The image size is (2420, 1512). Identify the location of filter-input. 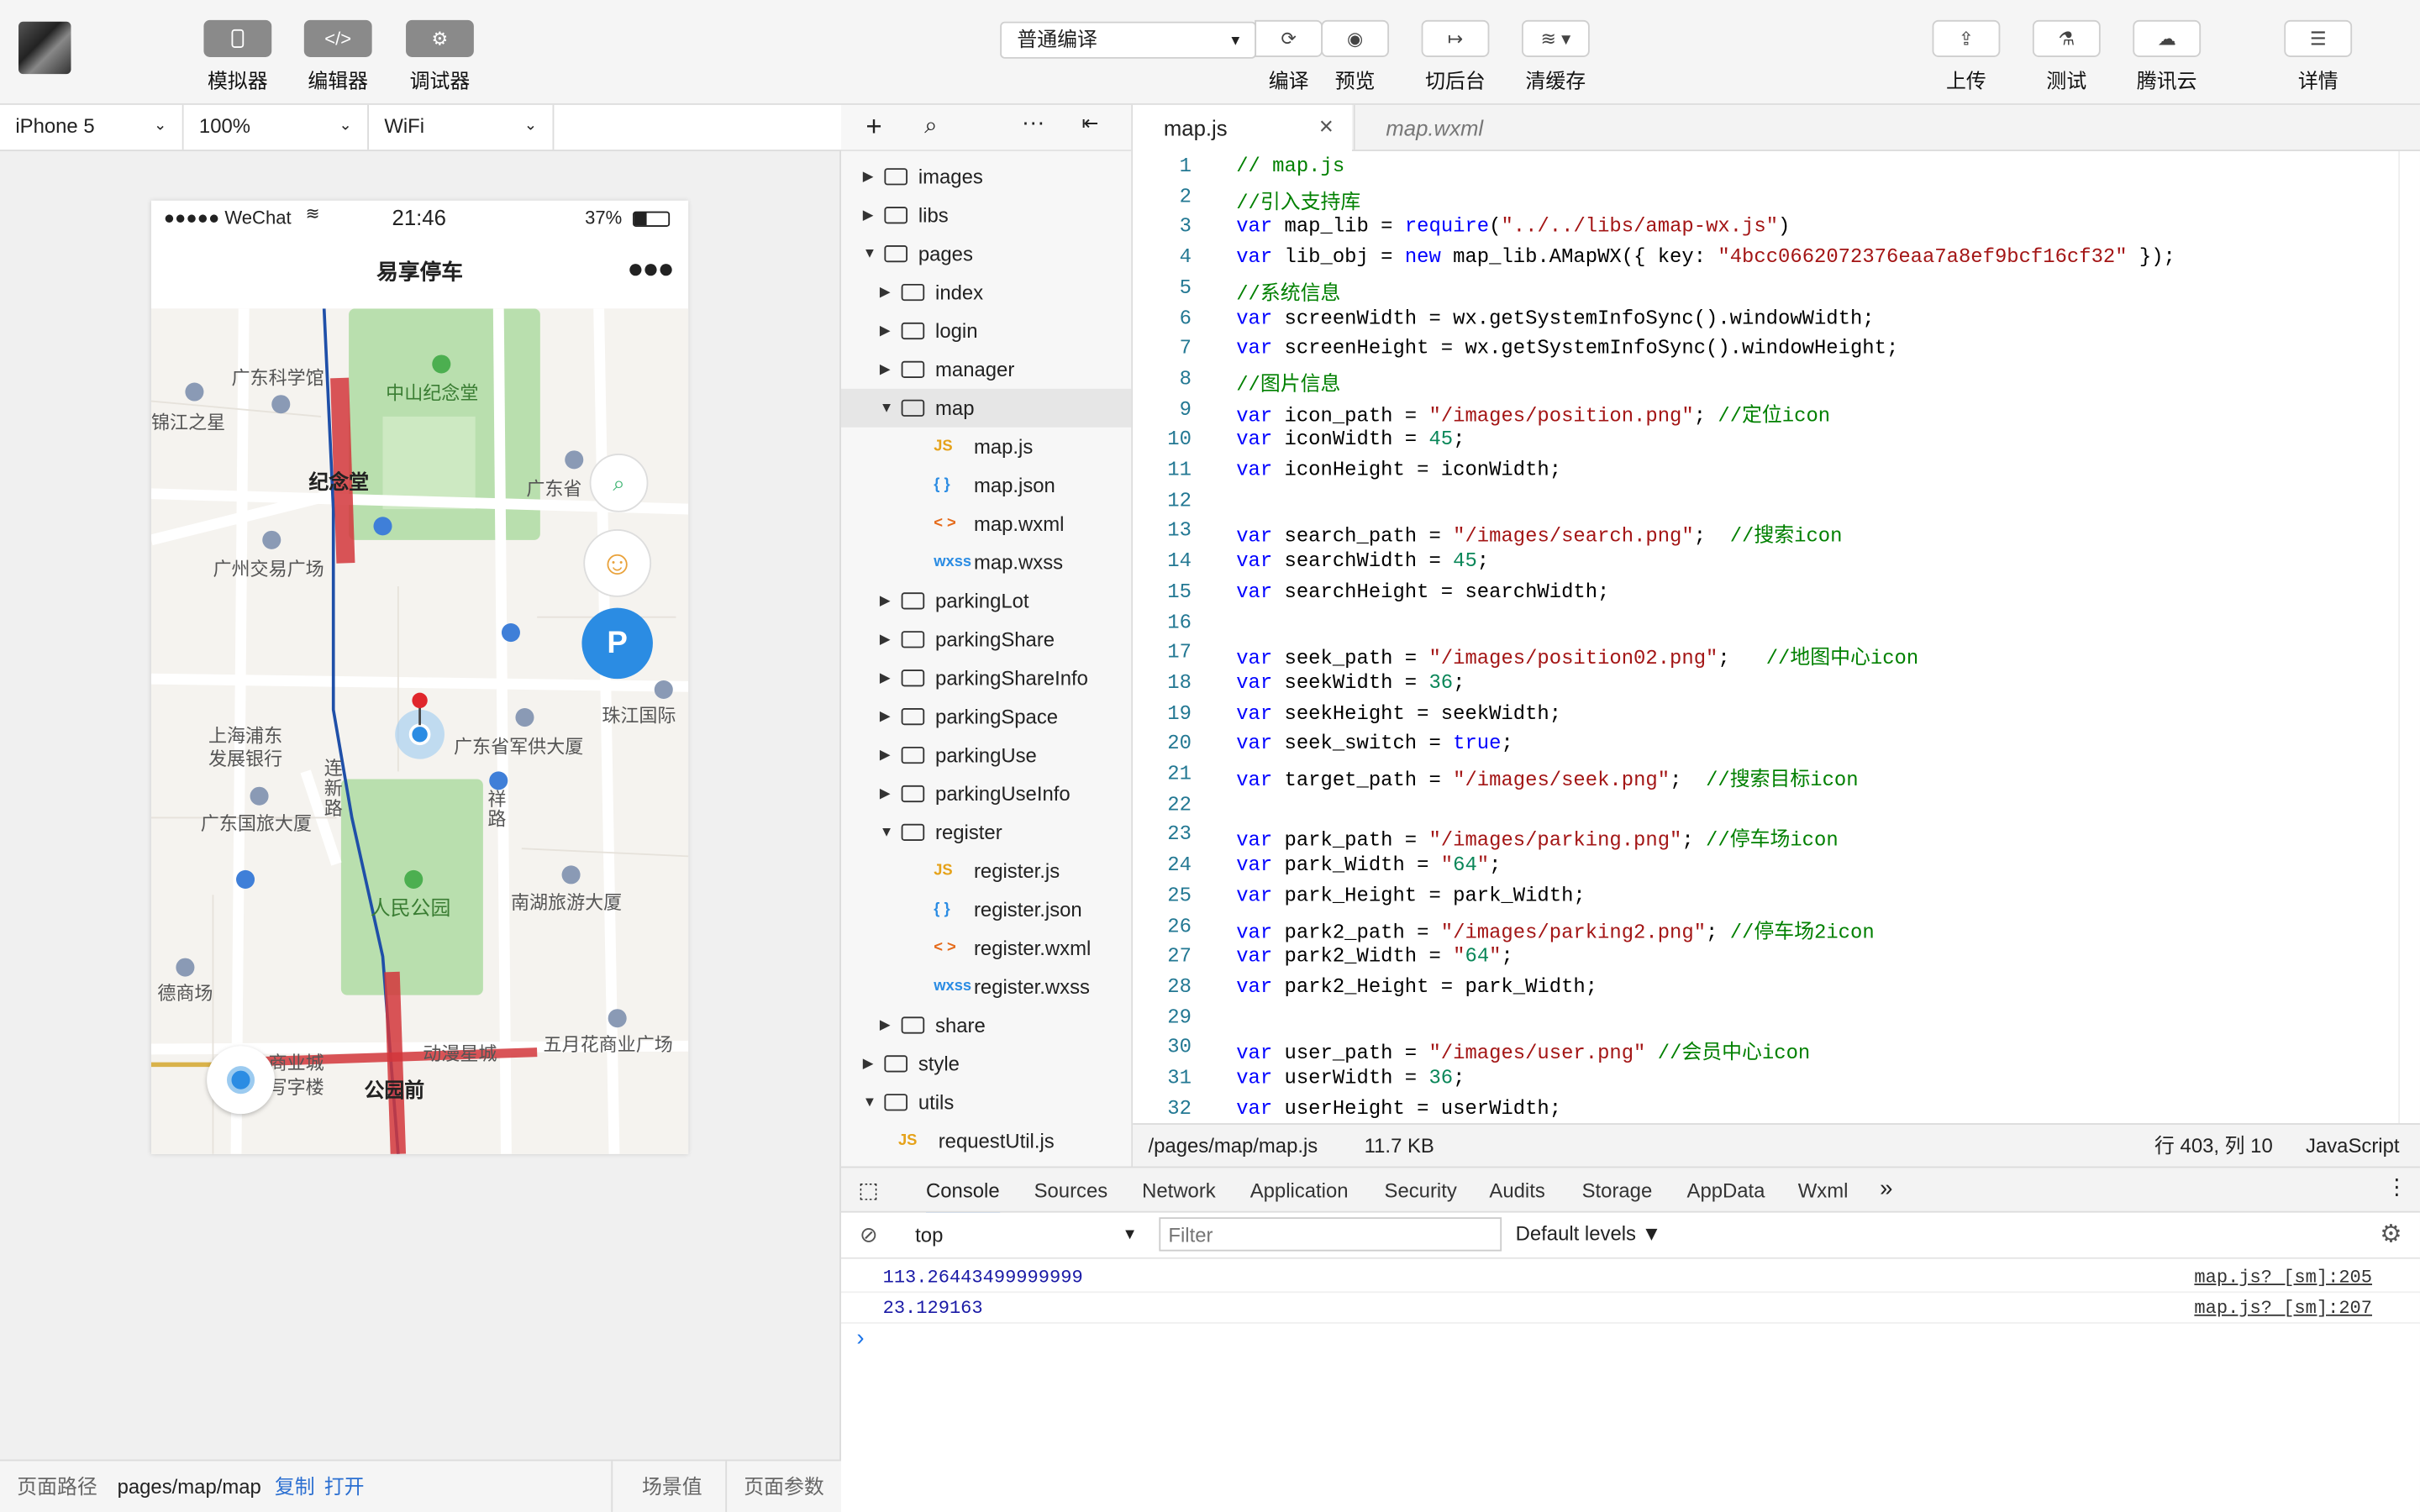
(1330, 1234).